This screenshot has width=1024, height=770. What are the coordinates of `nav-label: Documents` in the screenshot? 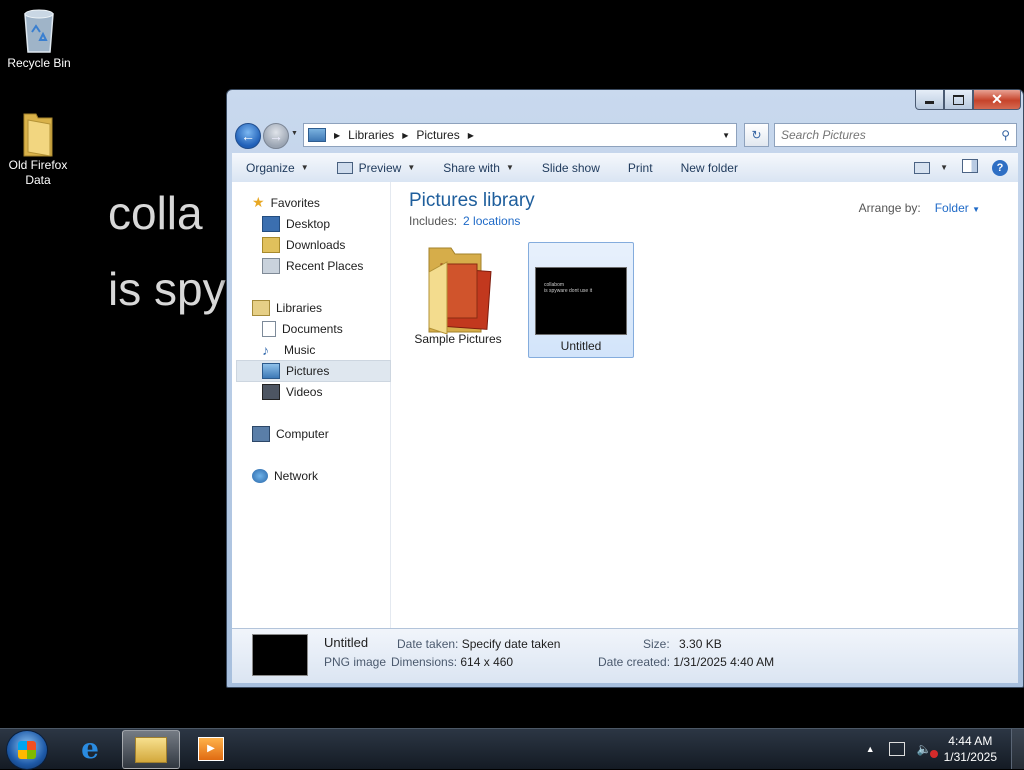 It's located at (312, 328).